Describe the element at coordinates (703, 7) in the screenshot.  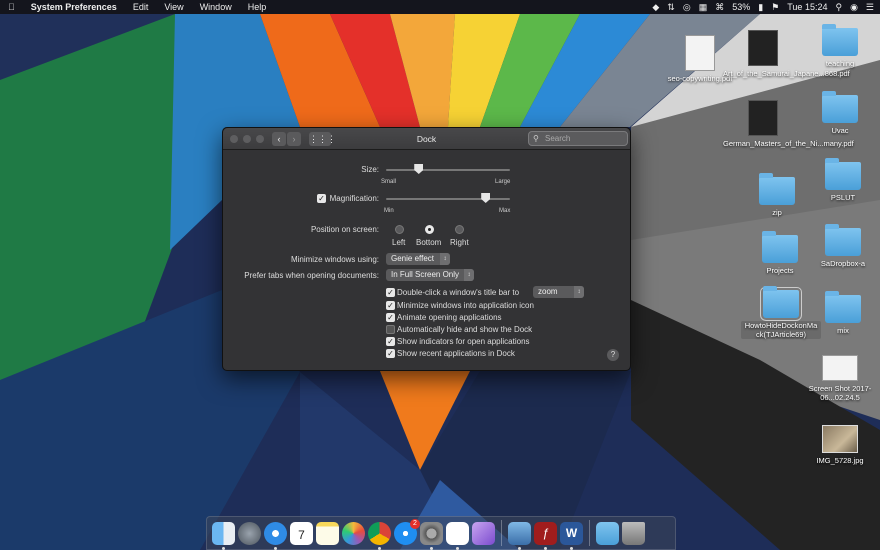
I see `grid-icon: ▦` at that location.